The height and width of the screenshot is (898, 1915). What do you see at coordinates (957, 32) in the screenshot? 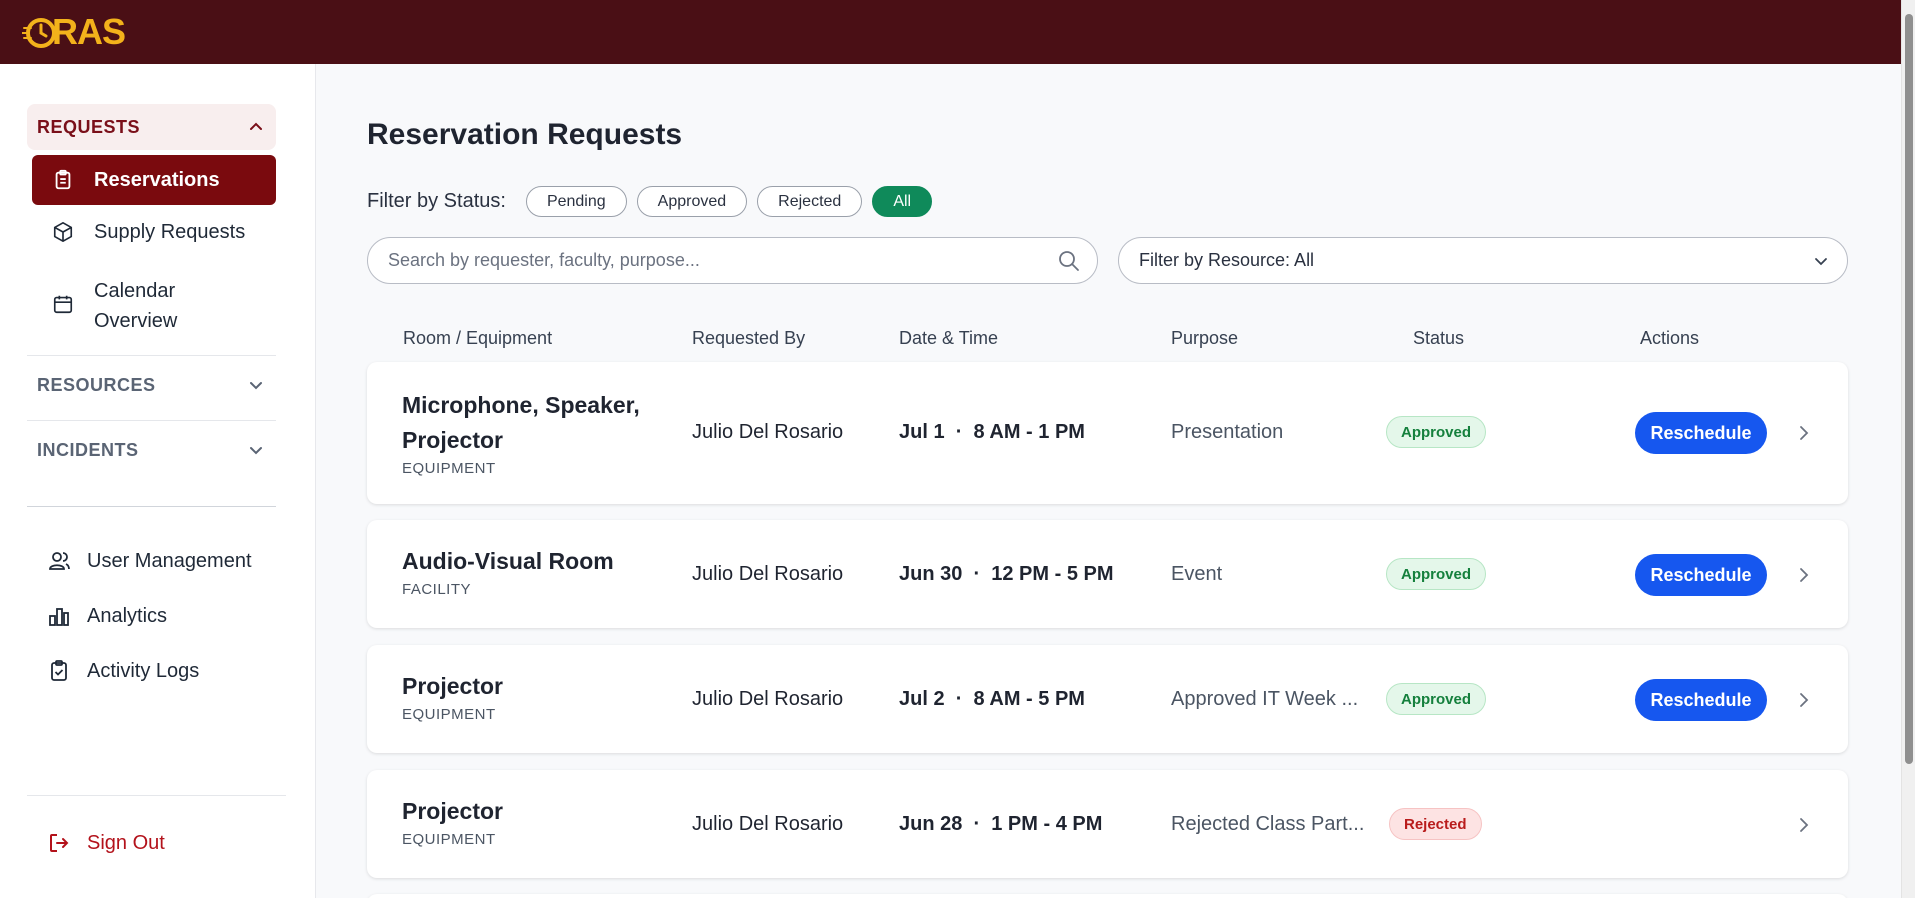
I see `top-bar: RAS` at bounding box center [957, 32].